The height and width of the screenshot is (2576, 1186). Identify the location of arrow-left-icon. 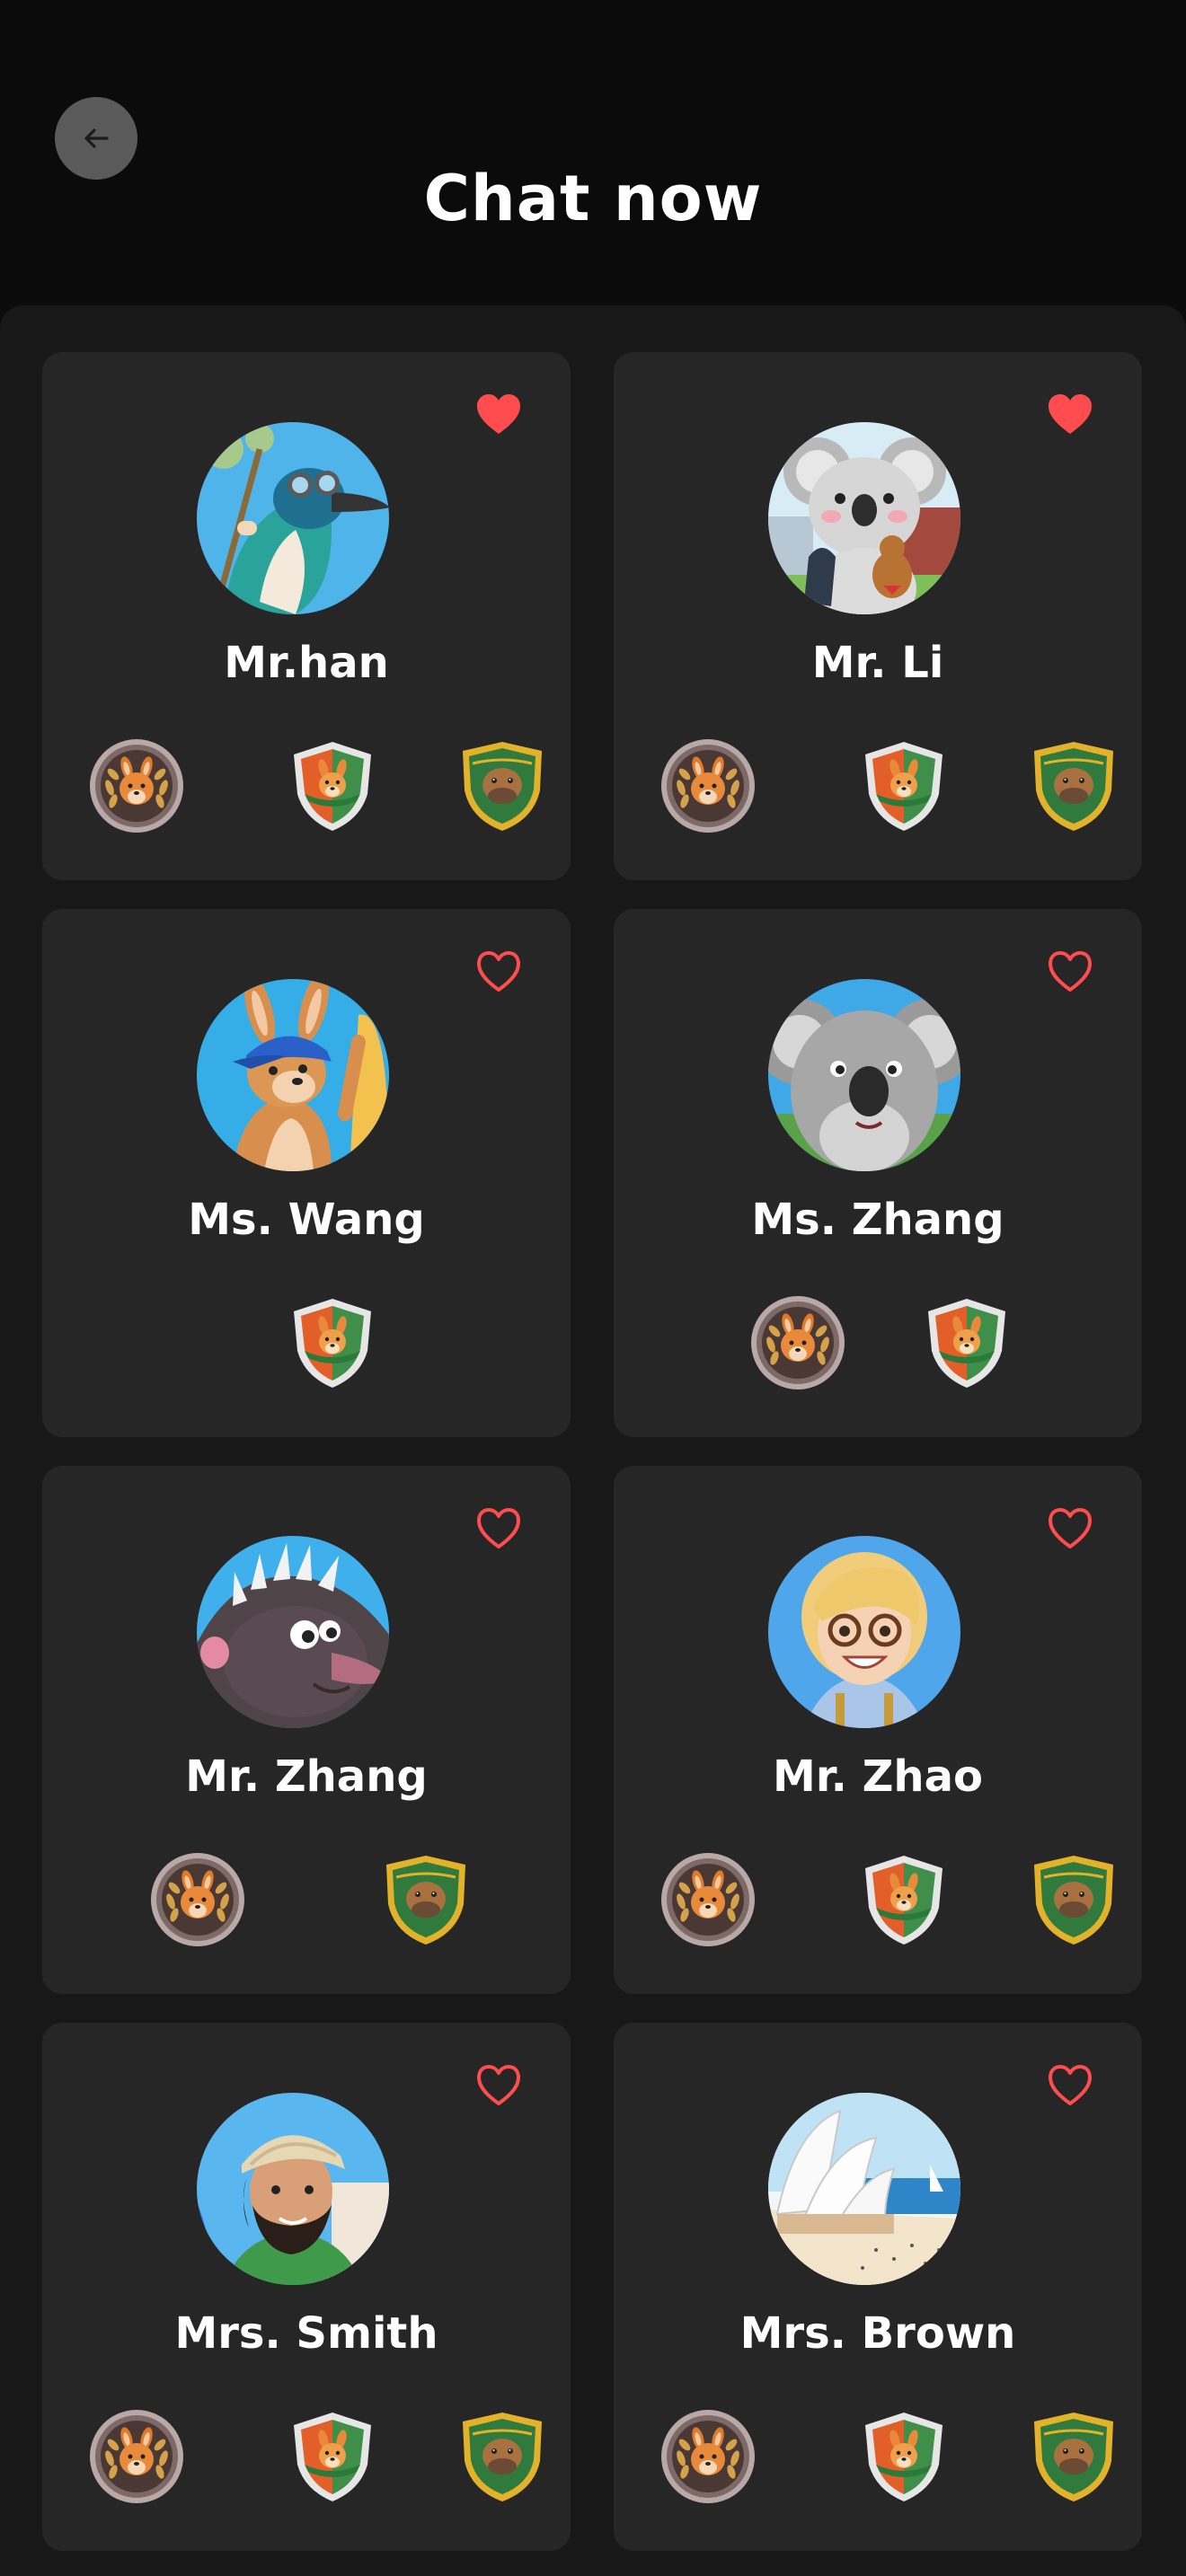
(96, 138).